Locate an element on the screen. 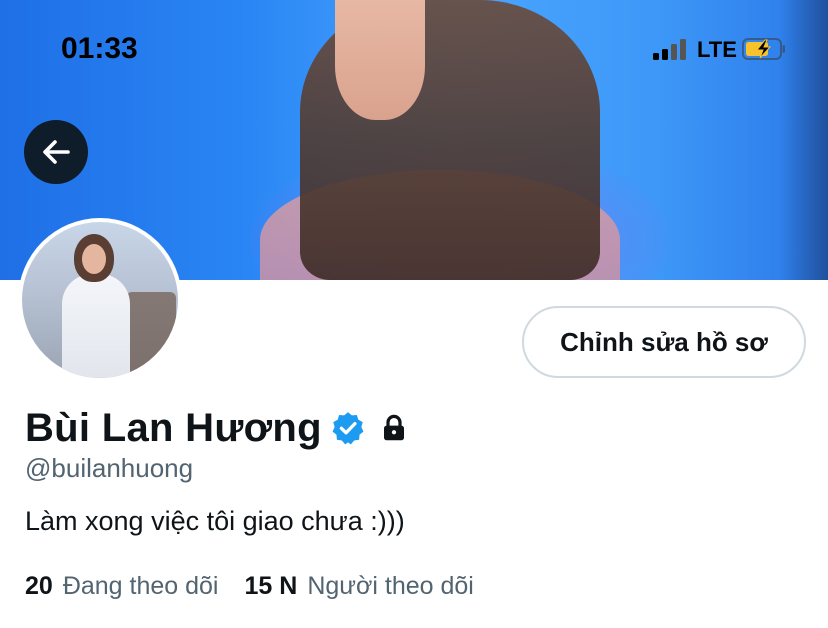 This screenshot has width=828, height=628. followers-link: 15 N Người theo dõi is located at coordinates (359, 586).